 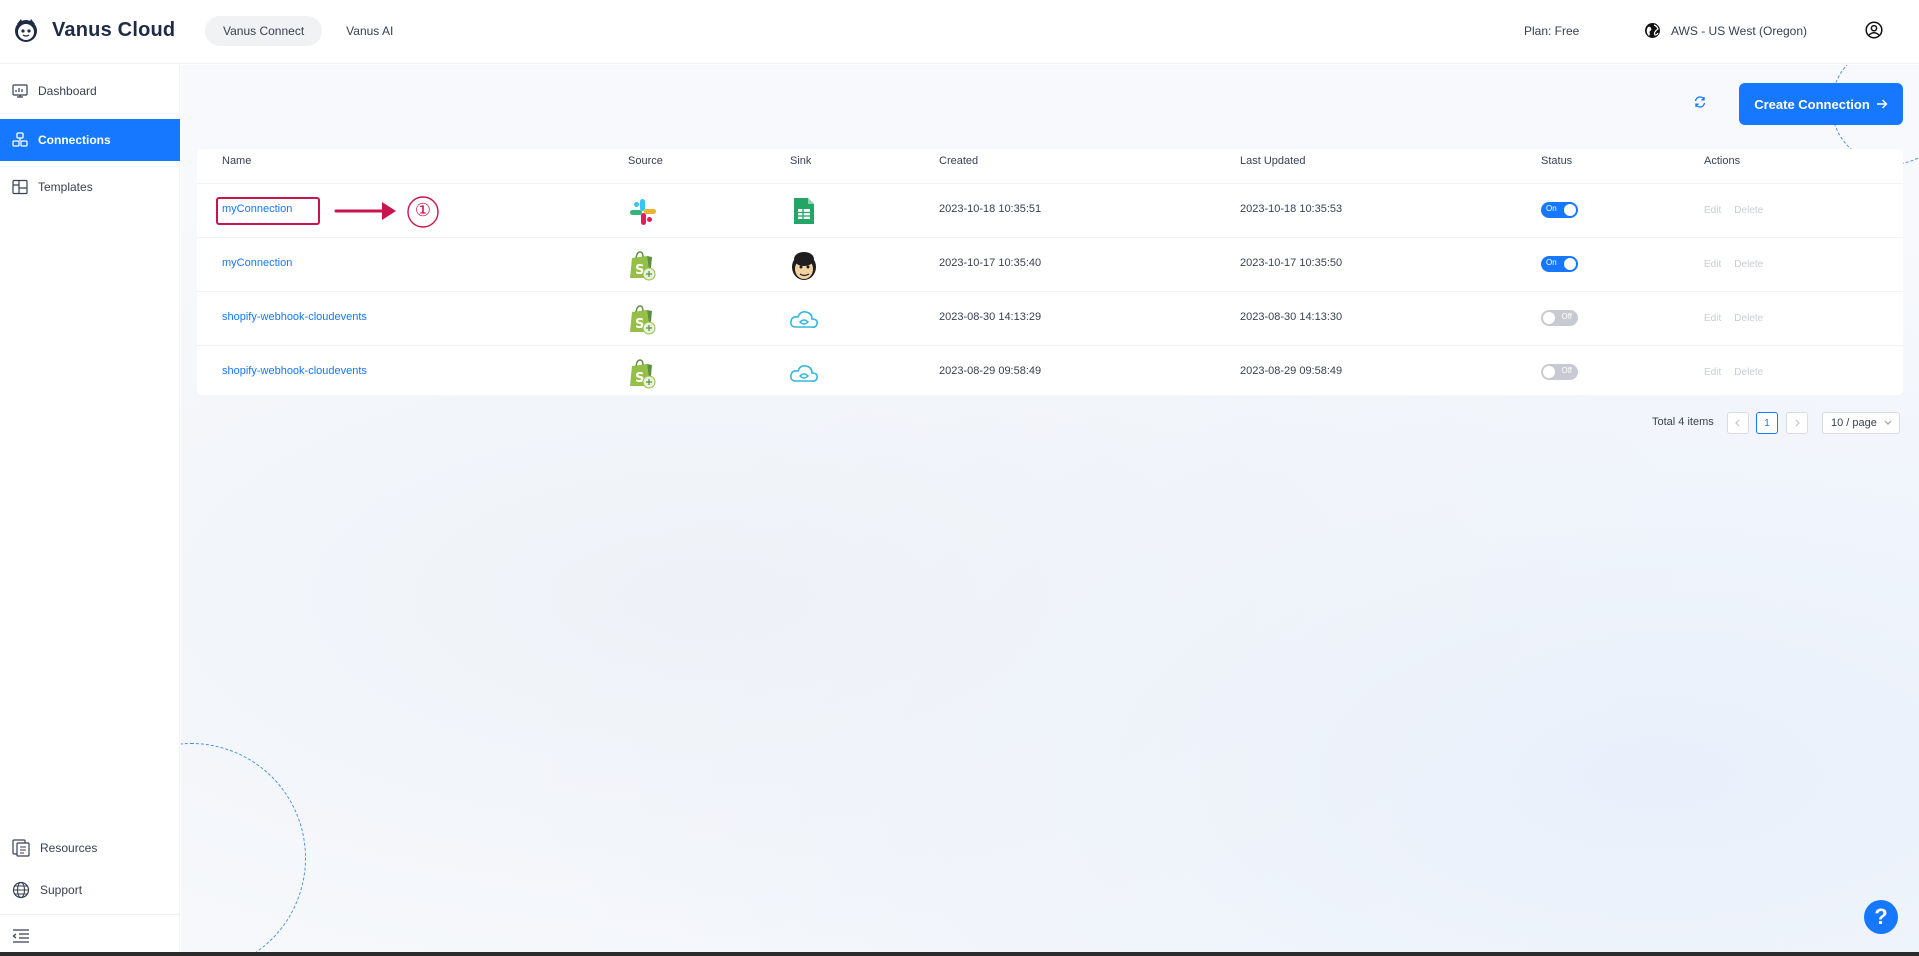 I want to click on sidebar-item-label: Support, so click(x=61, y=890).